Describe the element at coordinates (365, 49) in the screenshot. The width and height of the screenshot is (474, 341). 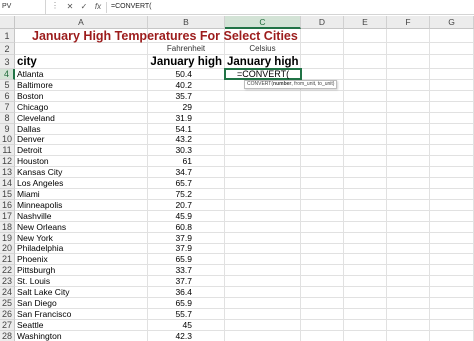
I see `cell-e2` at that location.